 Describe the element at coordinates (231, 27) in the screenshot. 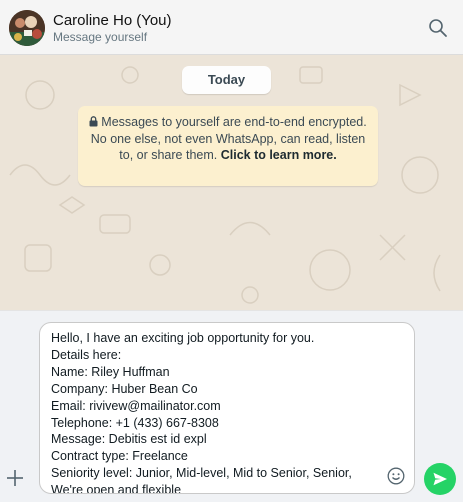

I see `chat-header: Caroline Ho (You) Message yourself` at that location.